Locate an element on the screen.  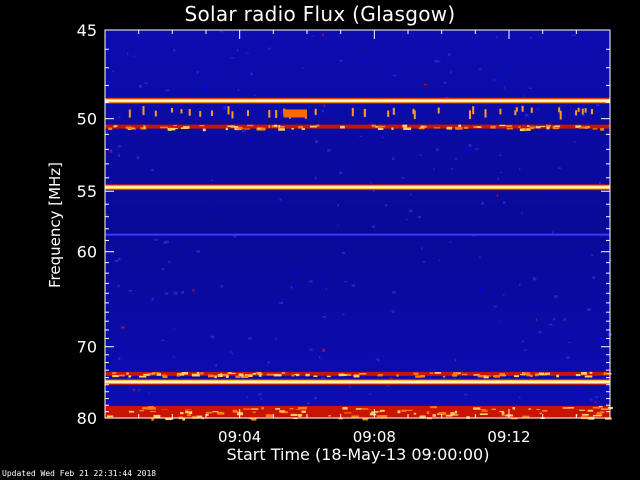
x-tick-label: 09:08 is located at coordinates (374, 437).